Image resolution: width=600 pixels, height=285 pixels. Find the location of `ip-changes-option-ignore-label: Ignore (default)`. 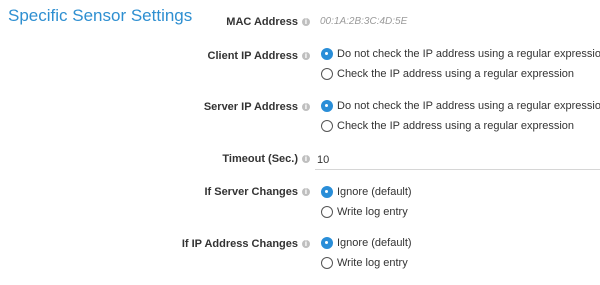

ip-changes-option-ignore-label: Ignore (default) is located at coordinates (374, 243).